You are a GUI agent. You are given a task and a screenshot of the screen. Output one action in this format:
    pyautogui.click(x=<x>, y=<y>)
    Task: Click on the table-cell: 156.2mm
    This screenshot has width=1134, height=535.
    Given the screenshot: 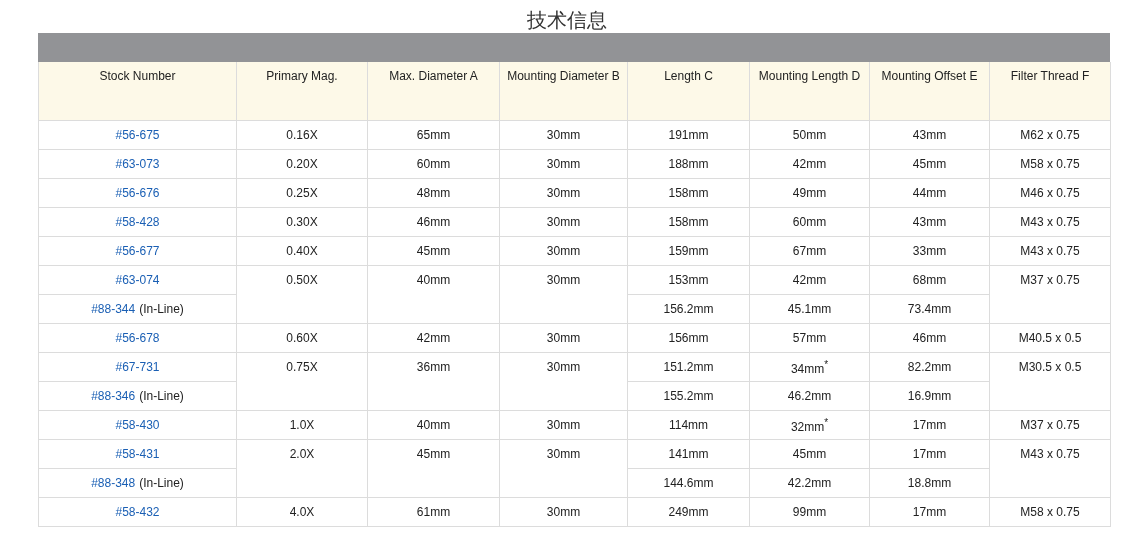 What is the action you would take?
    pyautogui.click(x=688, y=309)
    